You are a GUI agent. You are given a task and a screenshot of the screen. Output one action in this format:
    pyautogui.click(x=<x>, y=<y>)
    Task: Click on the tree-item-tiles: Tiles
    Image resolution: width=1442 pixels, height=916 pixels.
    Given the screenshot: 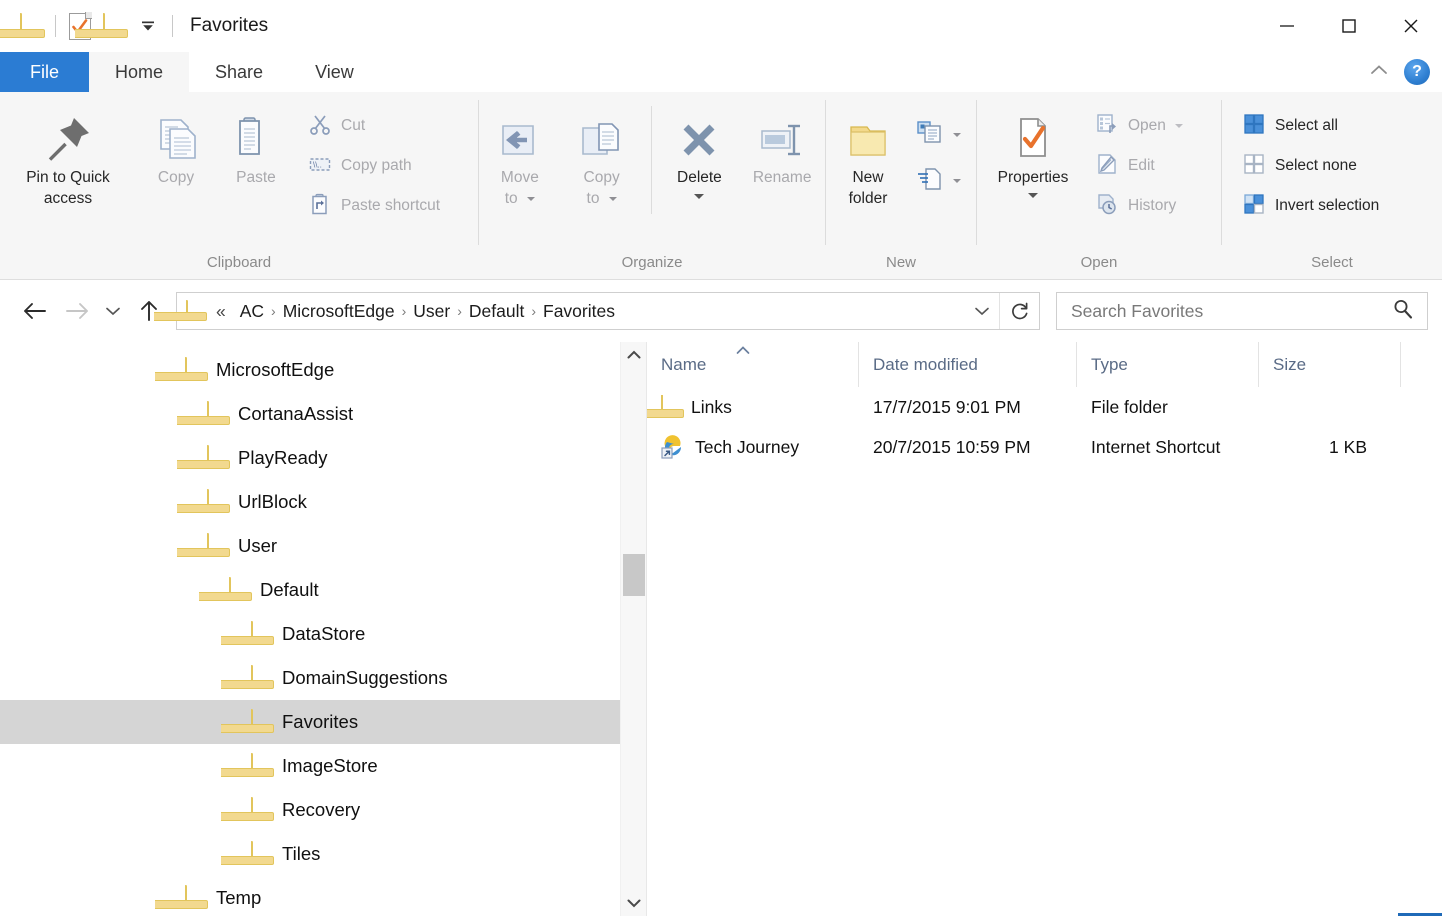 What is the action you would take?
    pyautogui.click(x=310, y=854)
    